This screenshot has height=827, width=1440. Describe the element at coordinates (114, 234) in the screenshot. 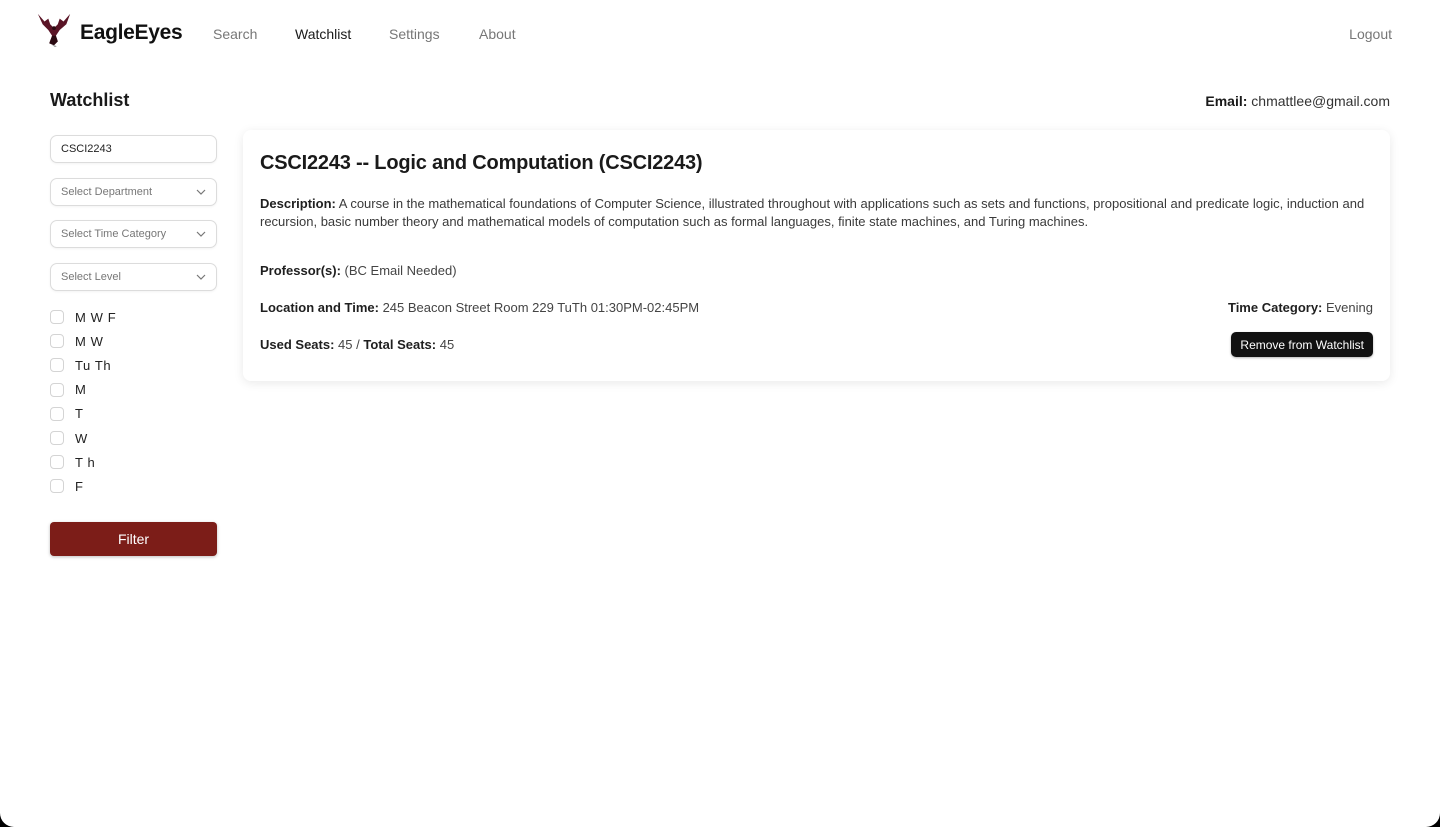

I see `time-category-select-value: Select Time Category` at that location.